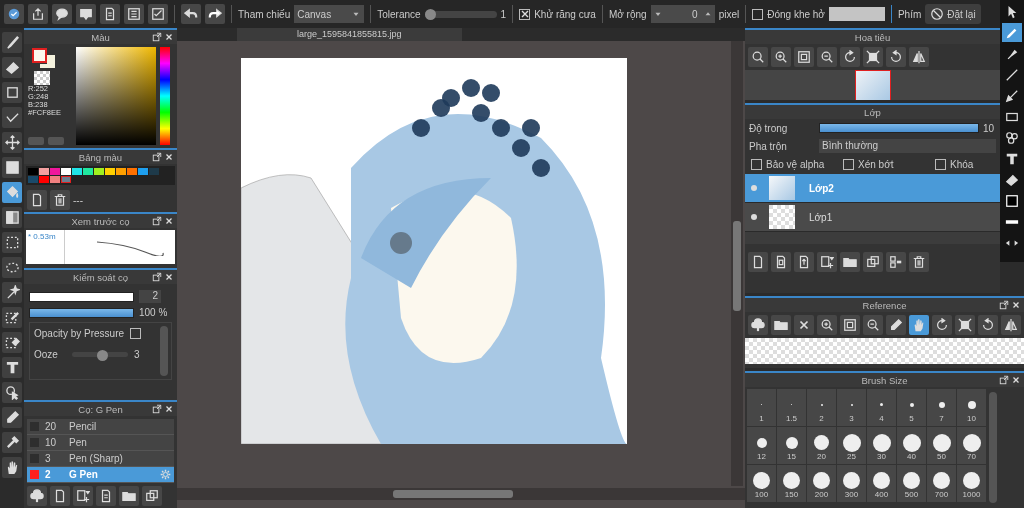 This screenshot has height=508, width=1024. What do you see at coordinates (215, 14) in the screenshot?
I see `redo-button` at bounding box center [215, 14].